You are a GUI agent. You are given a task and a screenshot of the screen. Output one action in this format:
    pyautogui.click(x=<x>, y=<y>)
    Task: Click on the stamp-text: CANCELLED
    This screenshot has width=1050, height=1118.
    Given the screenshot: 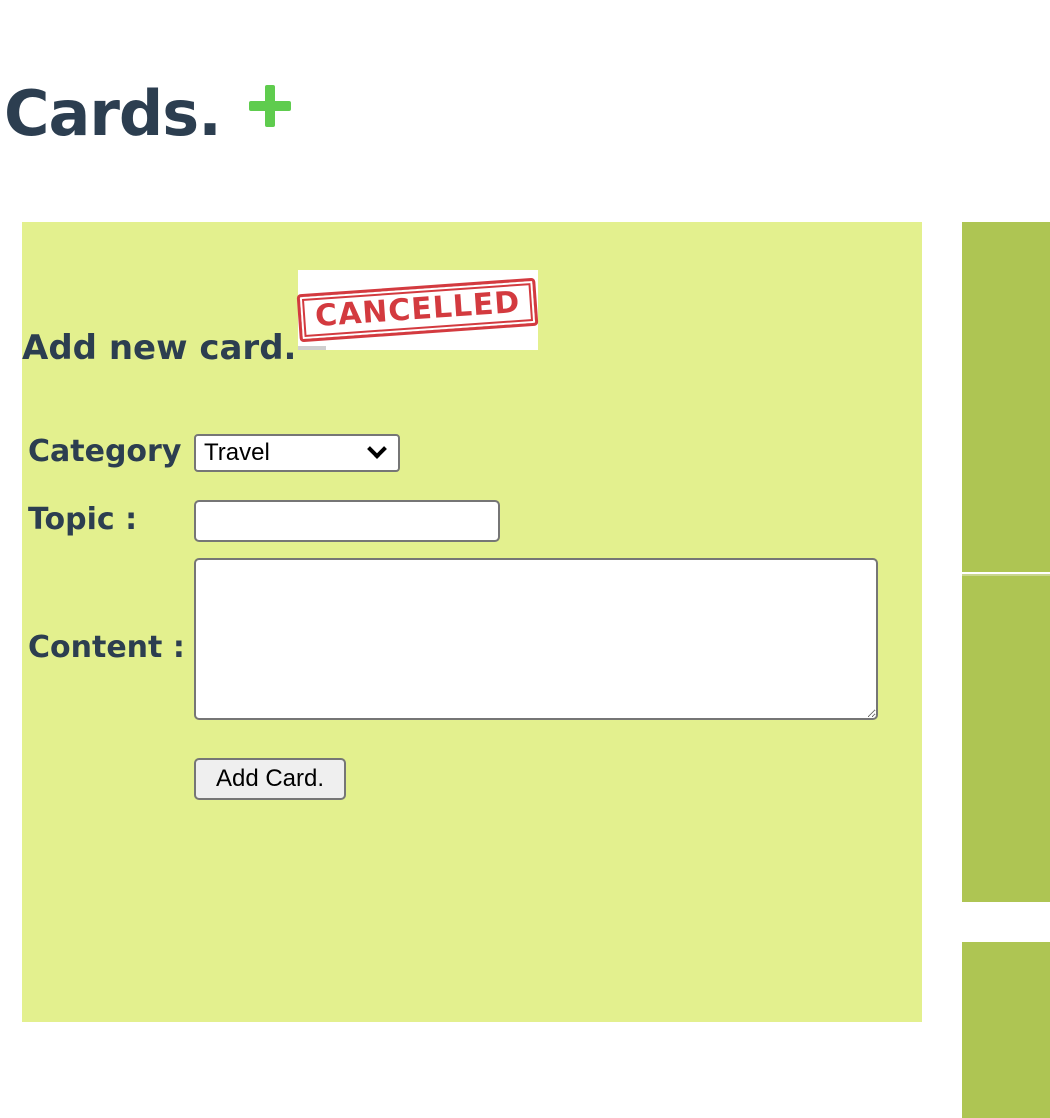 What is the action you would take?
    pyautogui.click(x=418, y=309)
    